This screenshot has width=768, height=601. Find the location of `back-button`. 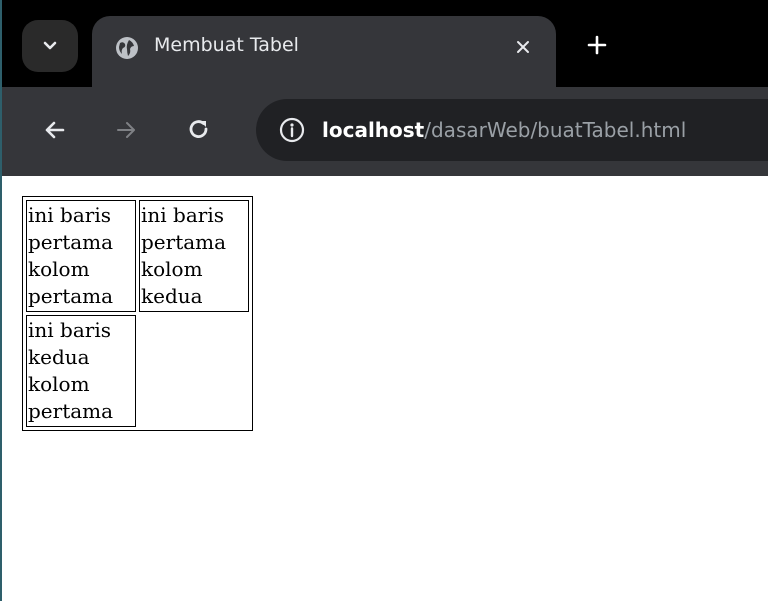

back-button is located at coordinates (55, 130).